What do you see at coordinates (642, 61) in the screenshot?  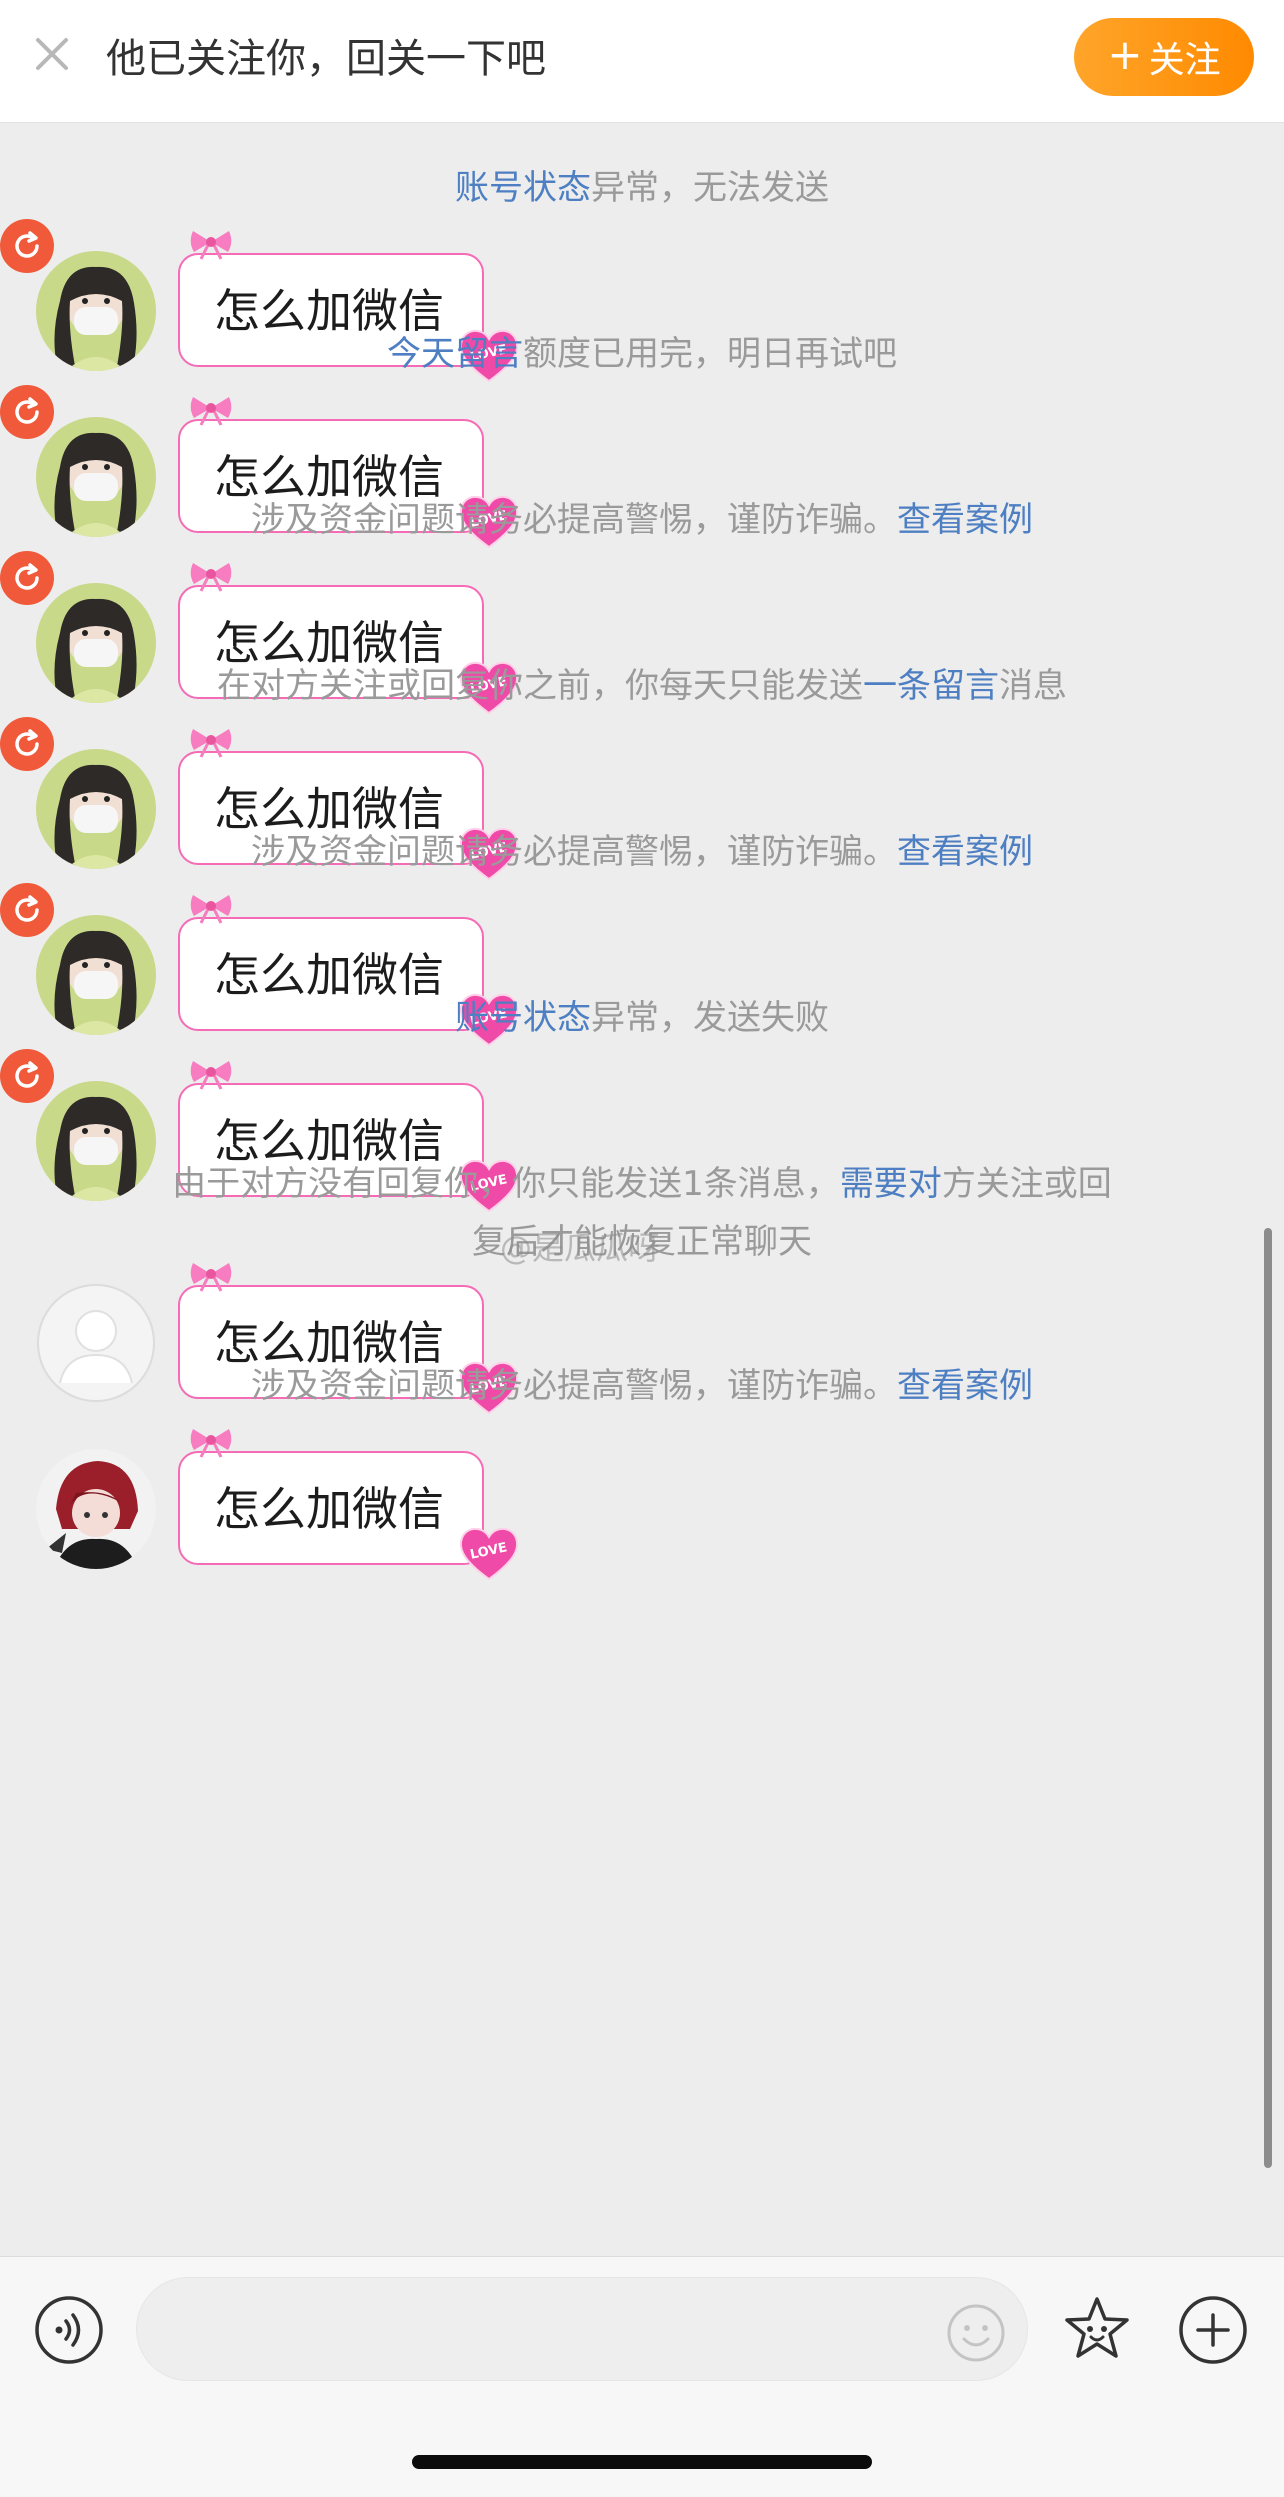 I see `follow-back-banner: 他已关注你，回关一下吧 + 关注` at bounding box center [642, 61].